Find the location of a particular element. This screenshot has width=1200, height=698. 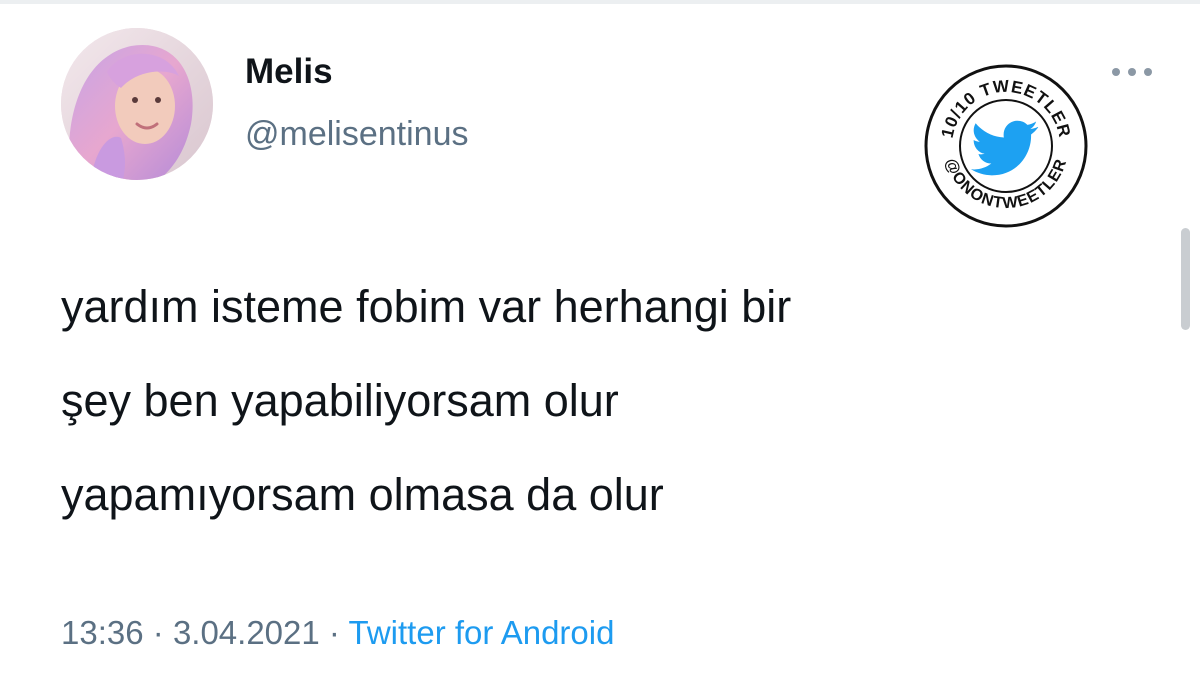

tweet-date: 3.04.2021 is located at coordinates (246, 632).